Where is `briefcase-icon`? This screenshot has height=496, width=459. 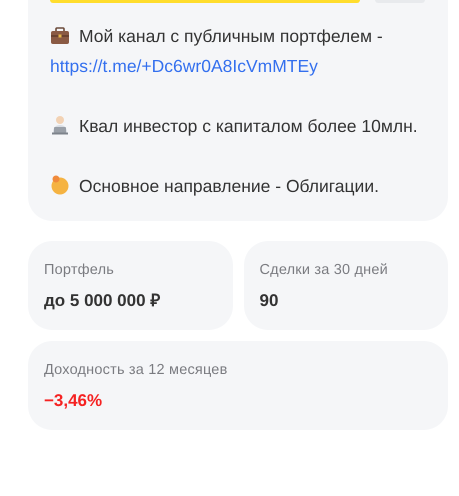
briefcase-icon is located at coordinates (60, 36).